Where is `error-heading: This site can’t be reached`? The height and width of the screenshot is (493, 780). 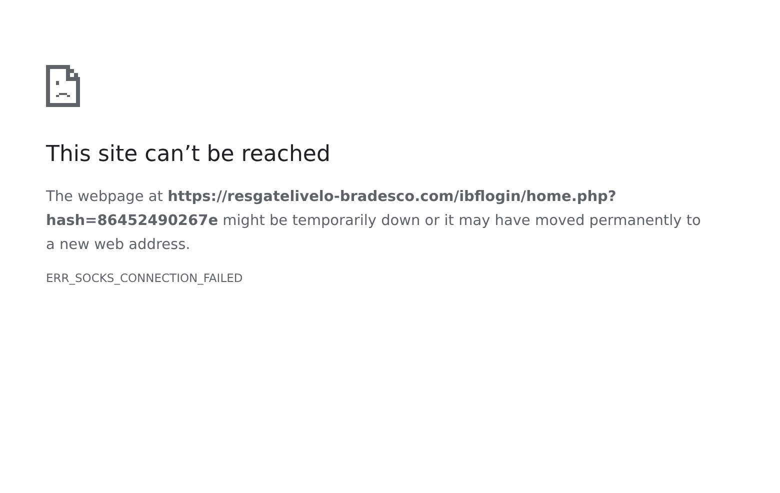
error-heading: This site can’t be reached is located at coordinates (189, 155).